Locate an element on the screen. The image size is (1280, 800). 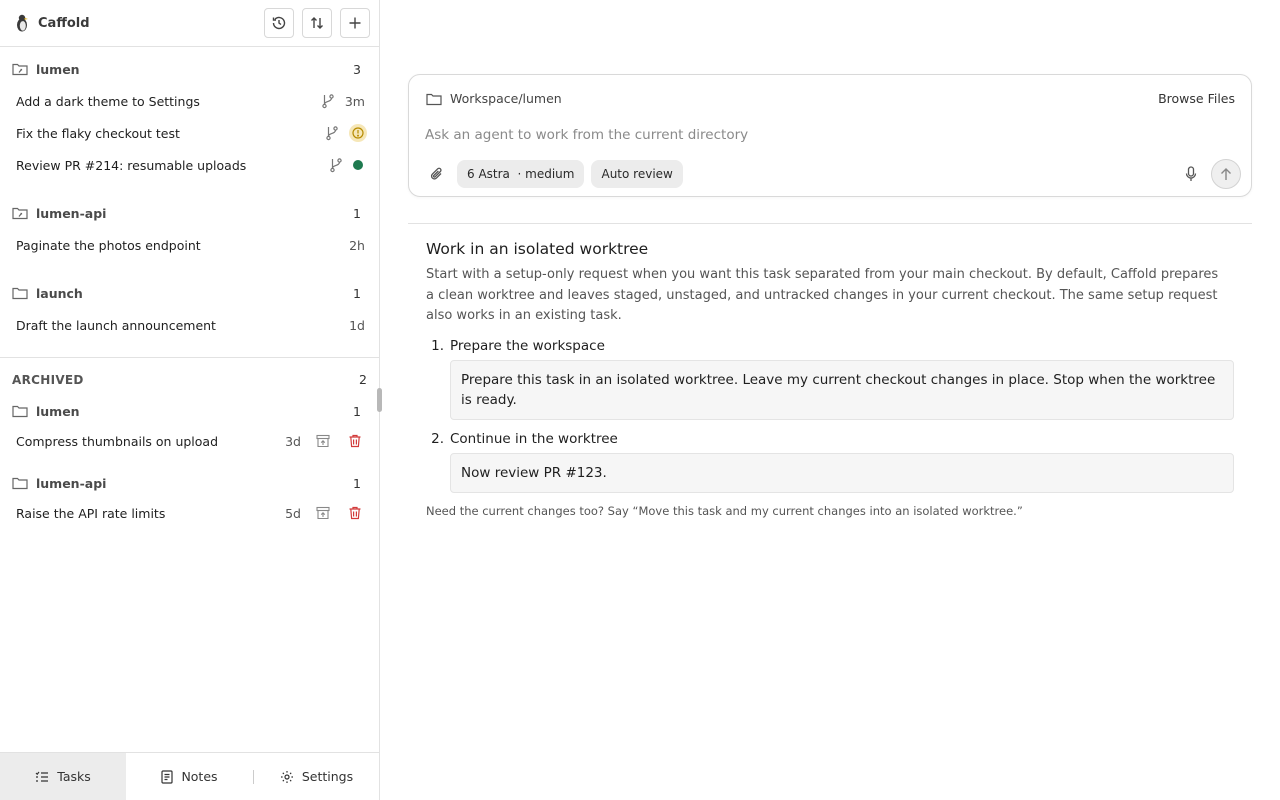
sort-button is located at coordinates (317, 23).